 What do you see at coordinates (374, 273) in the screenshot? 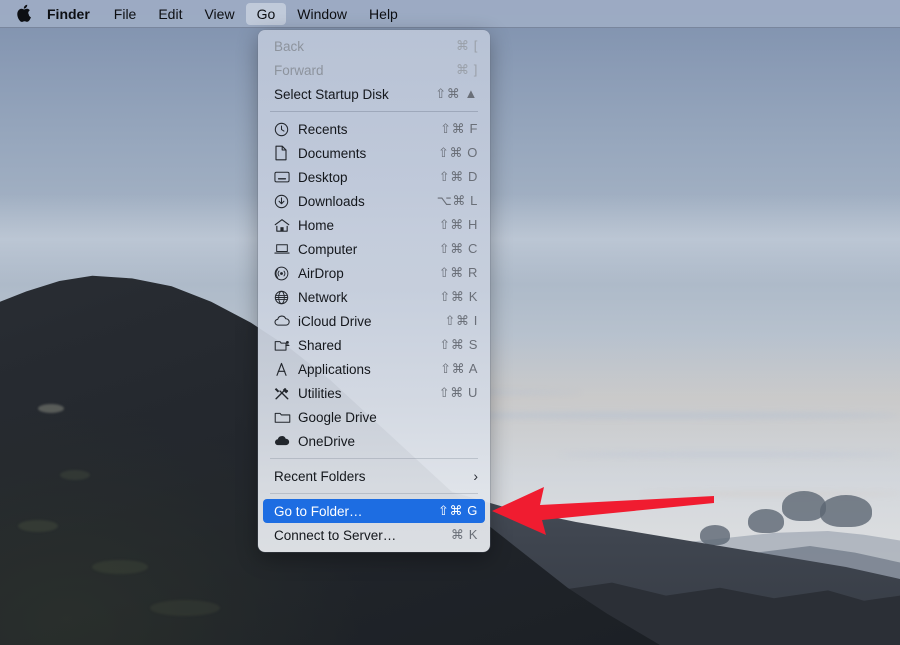
I see `menu-item-airdrop: AirDrop ⇧⌘ R` at bounding box center [374, 273].